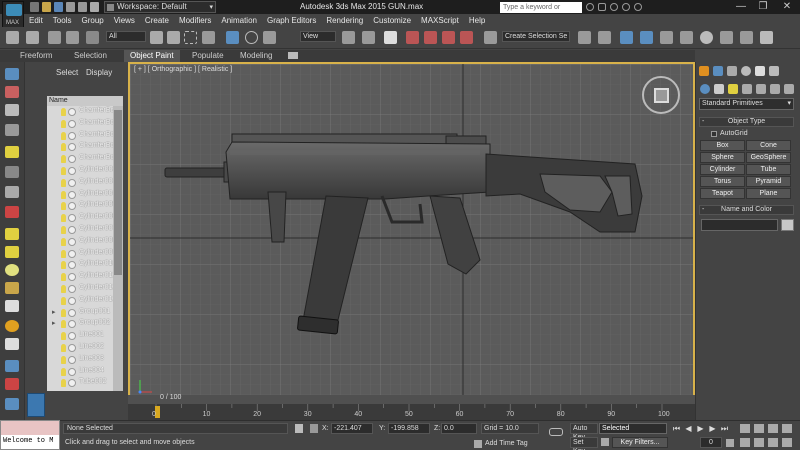 The width and height of the screenshot is (800, 450). Describe the element at coordinates (739, 225) in the screenshot. I see `object-name-input` at that location.